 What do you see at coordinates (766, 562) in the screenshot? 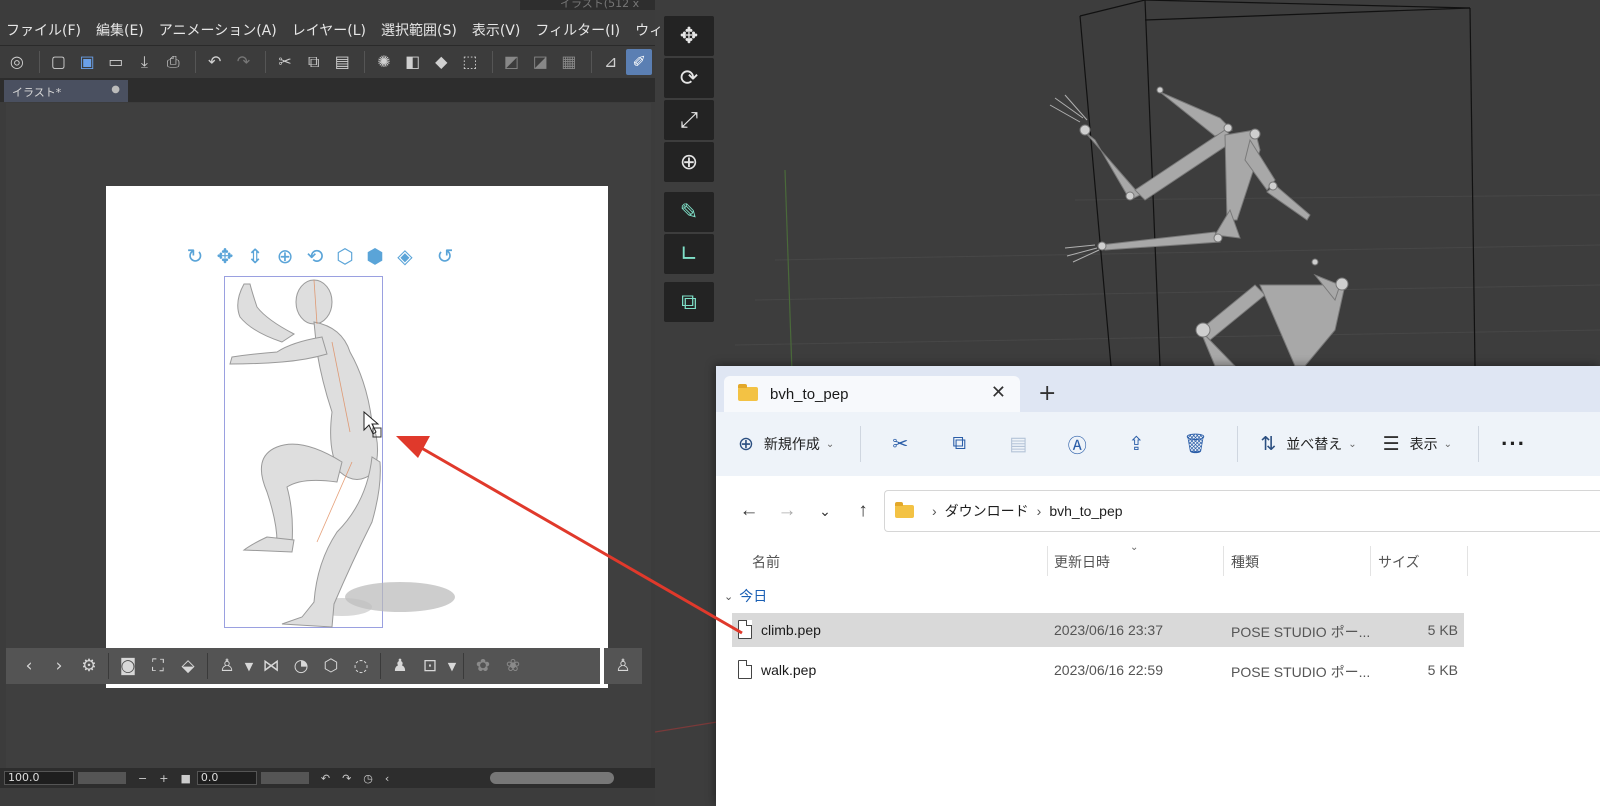
I see `column-header-name: 名前` at bounding box center [766, 562].